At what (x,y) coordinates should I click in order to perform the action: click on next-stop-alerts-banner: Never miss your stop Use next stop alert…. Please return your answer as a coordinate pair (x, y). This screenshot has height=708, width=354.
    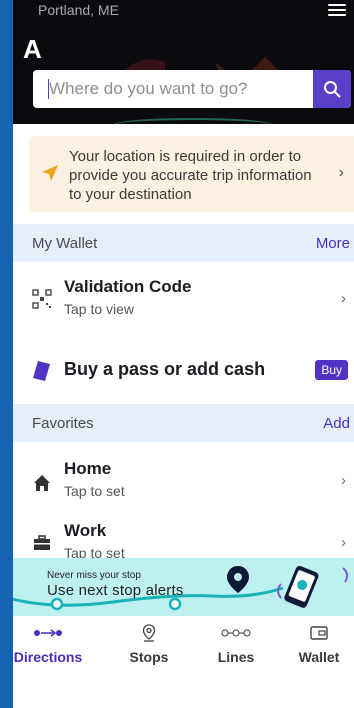
    Looking at the image, I should click on (183, 587).